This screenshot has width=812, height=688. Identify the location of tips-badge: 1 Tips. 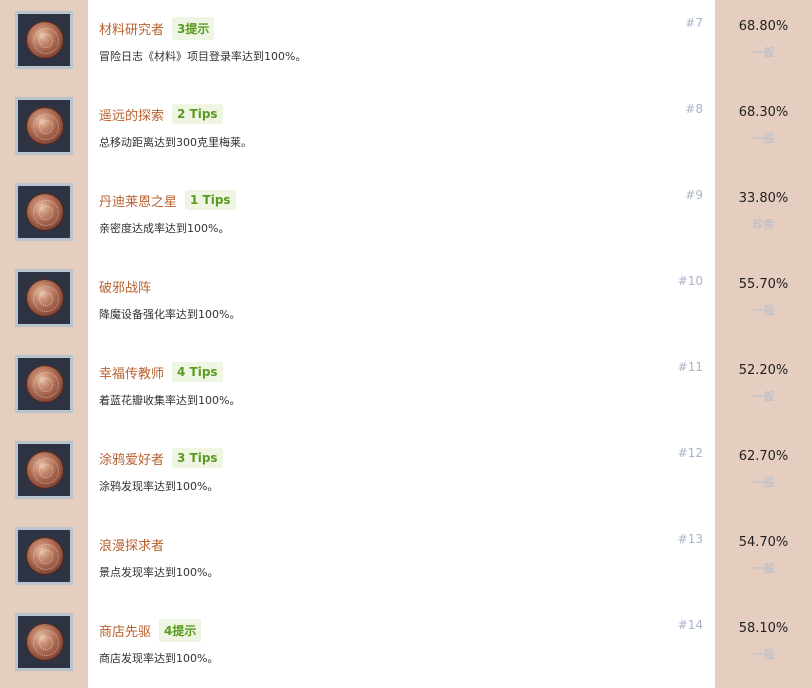
(210, 200).